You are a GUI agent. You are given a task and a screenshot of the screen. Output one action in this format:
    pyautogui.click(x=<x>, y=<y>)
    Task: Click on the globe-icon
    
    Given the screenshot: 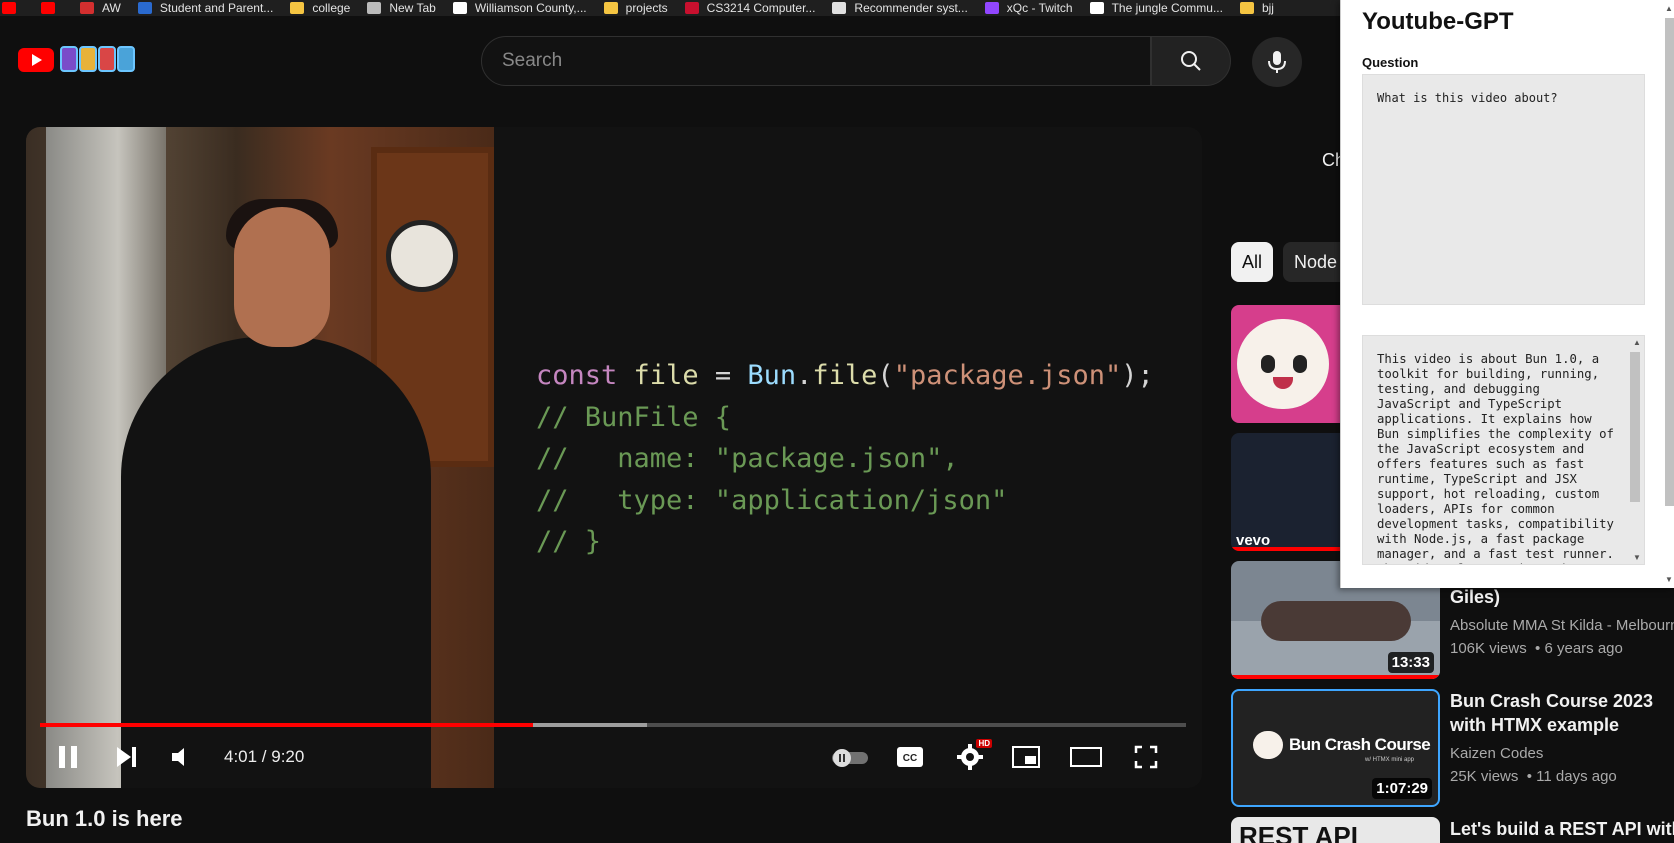 What is the action you would take?
    pyautogui.click(x=374, y=8)
    